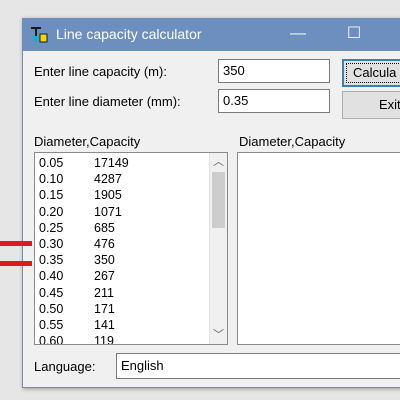 The image size is (400, 400). What do you see at coordinates (354, 35) in the screenshot?
I see `maximize-button: ☐` at bounding box center [354, 35].